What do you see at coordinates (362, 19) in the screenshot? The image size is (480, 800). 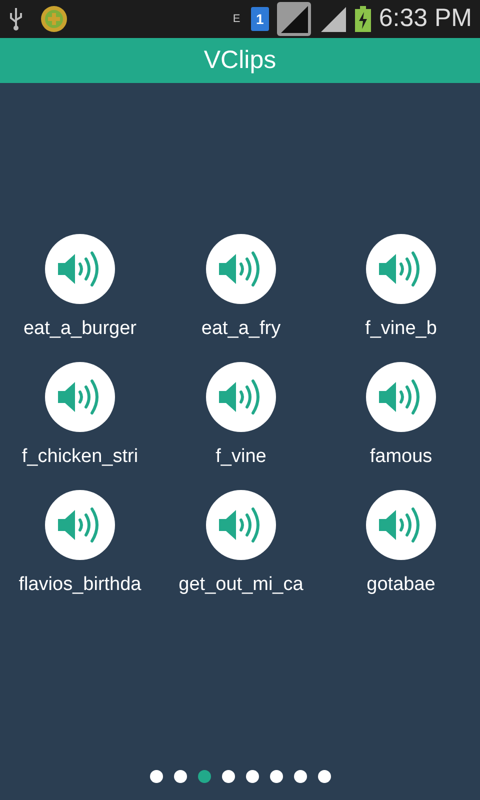 I see `battery-icon` at bounding box center [362, 19].